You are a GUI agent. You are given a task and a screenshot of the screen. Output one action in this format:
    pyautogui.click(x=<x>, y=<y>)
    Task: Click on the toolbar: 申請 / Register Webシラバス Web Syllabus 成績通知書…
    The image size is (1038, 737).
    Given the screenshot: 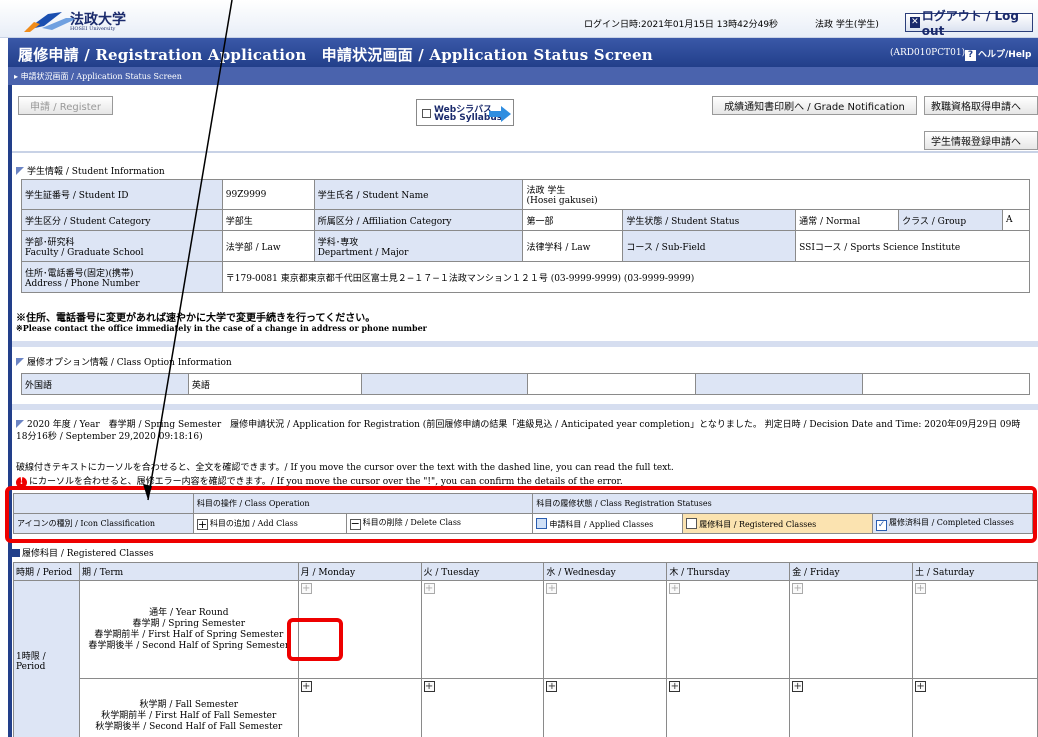 What is the action you would take?
    pyautogui.click(x=525, y=119)
    